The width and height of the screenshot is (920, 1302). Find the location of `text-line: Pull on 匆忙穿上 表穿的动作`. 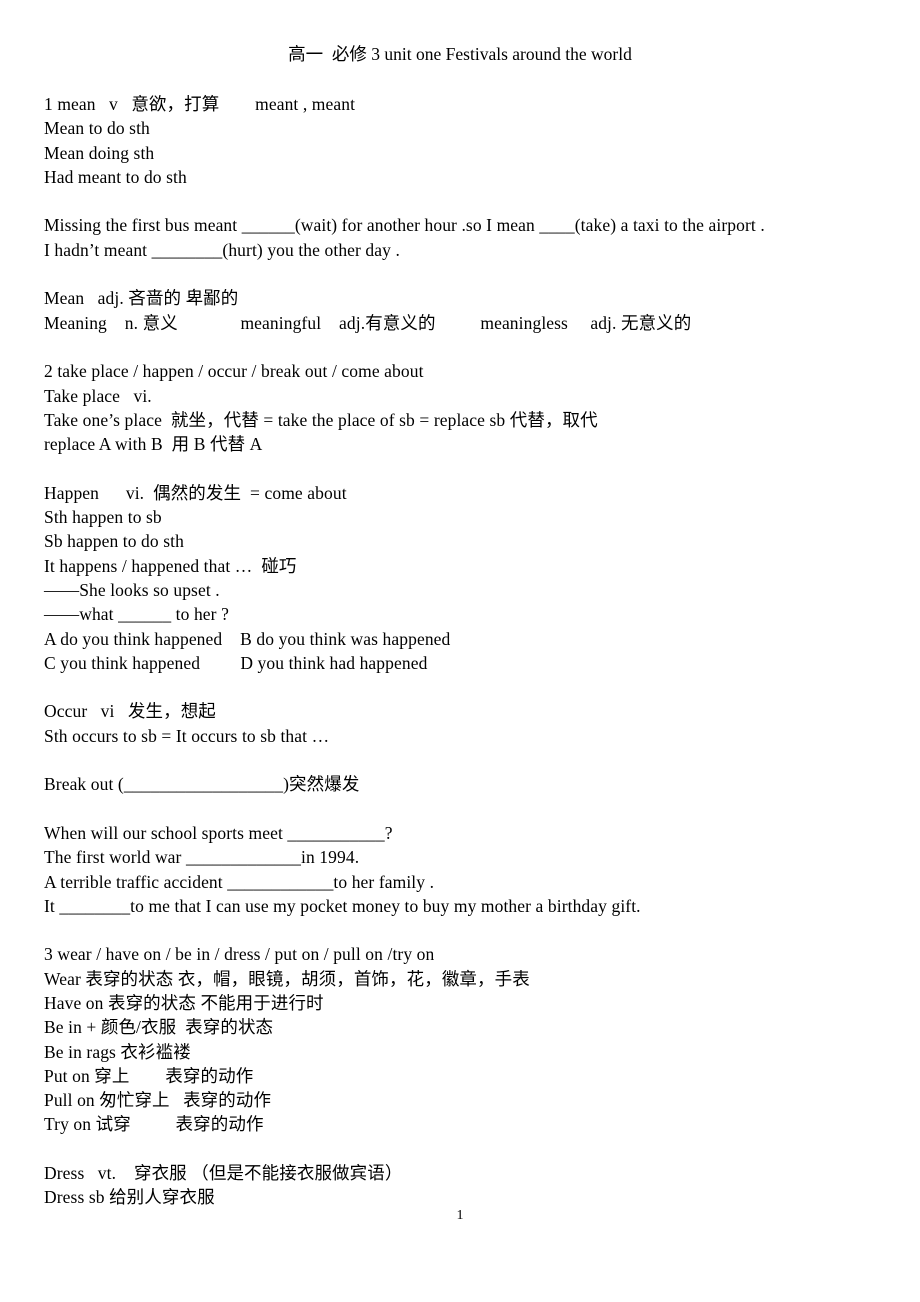

text-line: Pull on 匆忙穿上 表穿的动作 is located at coordinates (158, 1100).